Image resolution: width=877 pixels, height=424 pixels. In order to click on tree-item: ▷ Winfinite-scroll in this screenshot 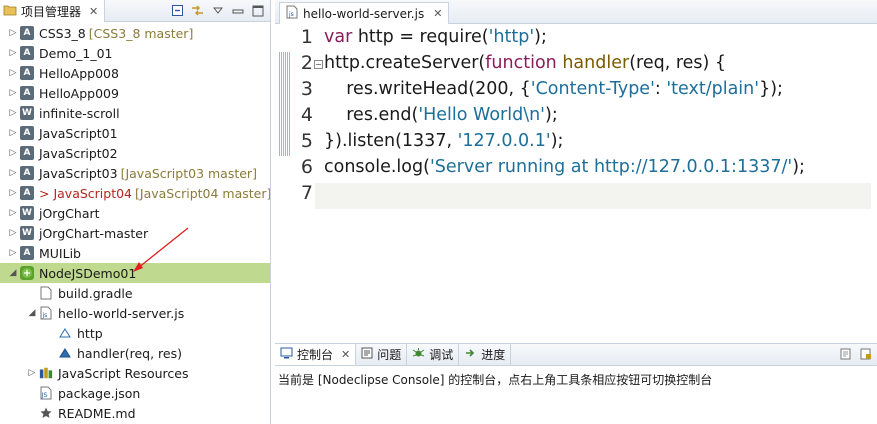, I will do `click(135, 113)`.